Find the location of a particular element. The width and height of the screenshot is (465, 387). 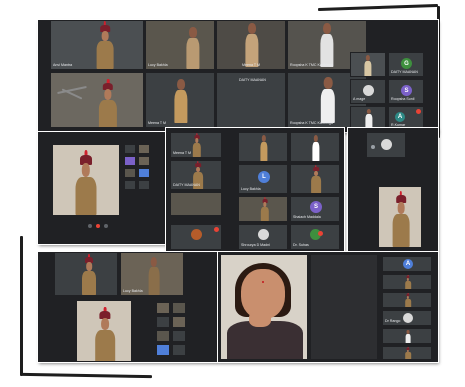

participant-tile: L Lucy Bakhla is located at coordinates (263, 179).